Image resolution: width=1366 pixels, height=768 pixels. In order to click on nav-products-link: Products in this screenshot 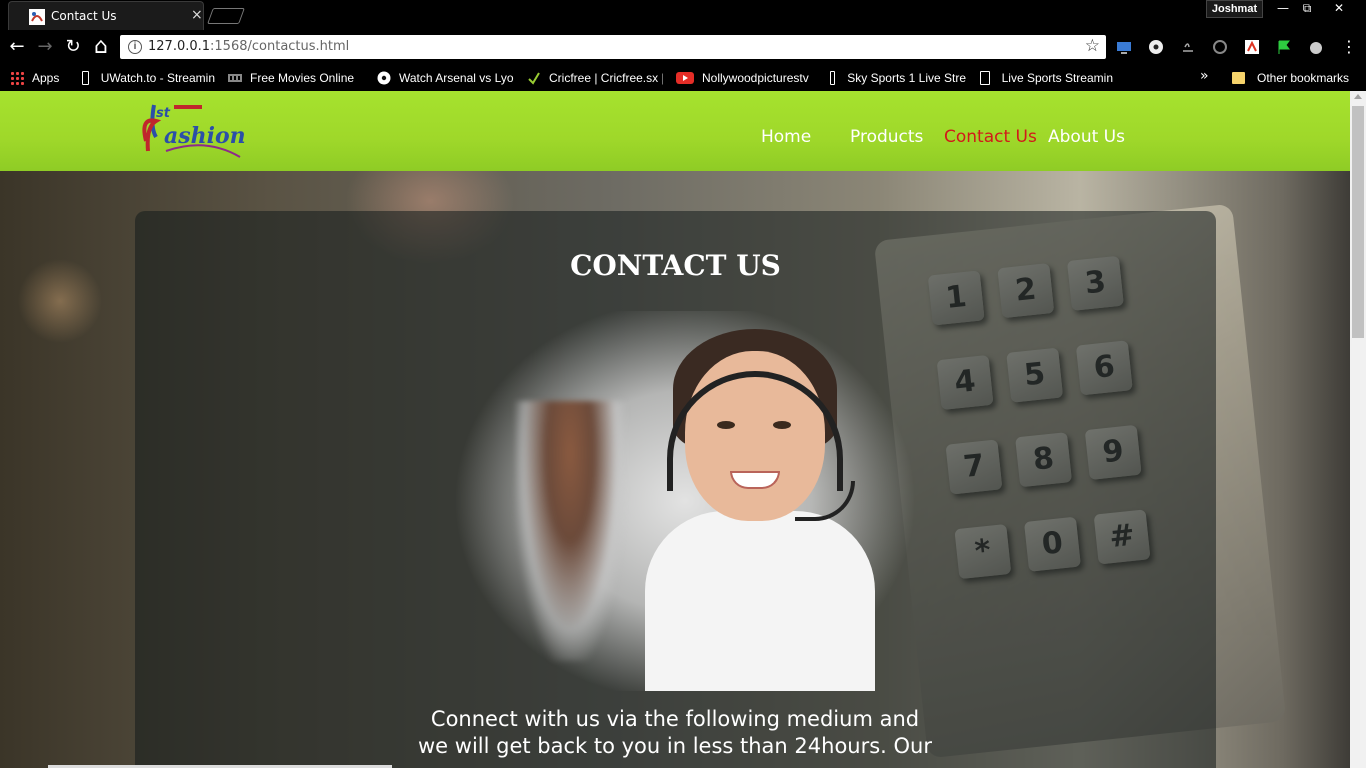, I will do `click(886, 137)`.